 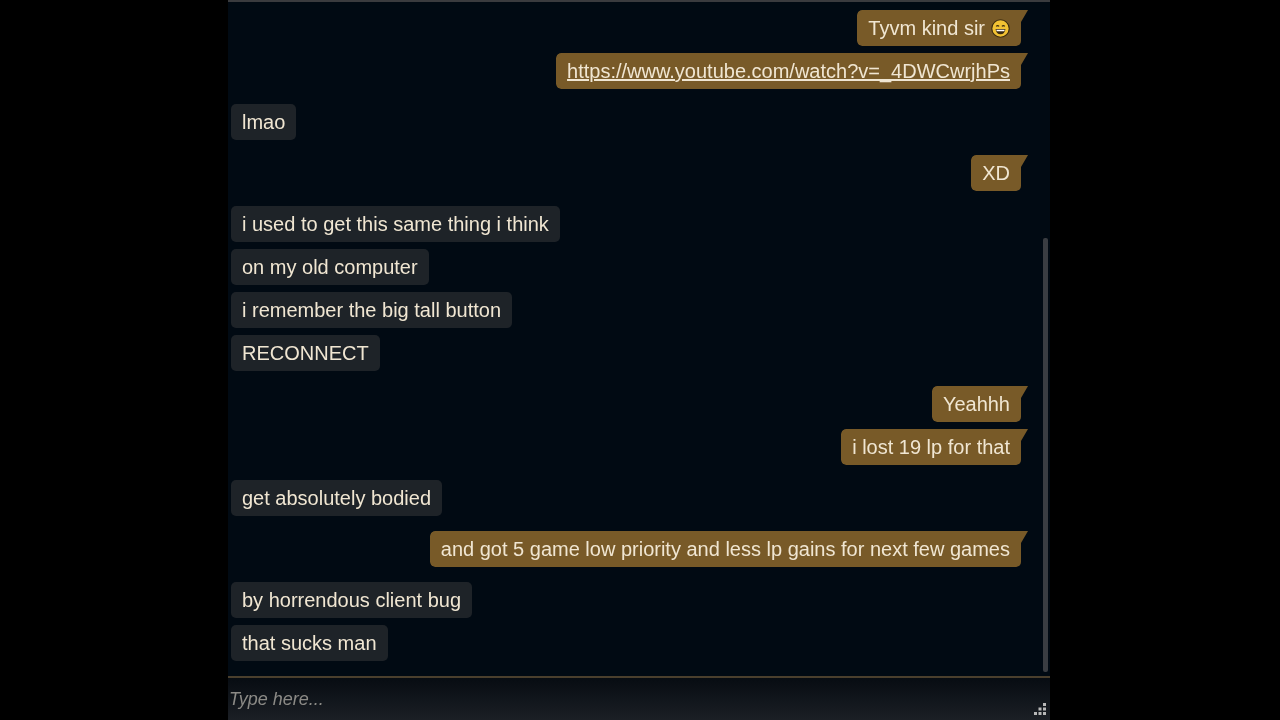 What do you see at coordinates (1045, 455) in the screenshot?
I see `scrollbar-thumb` at bounding box center [1045, 455].